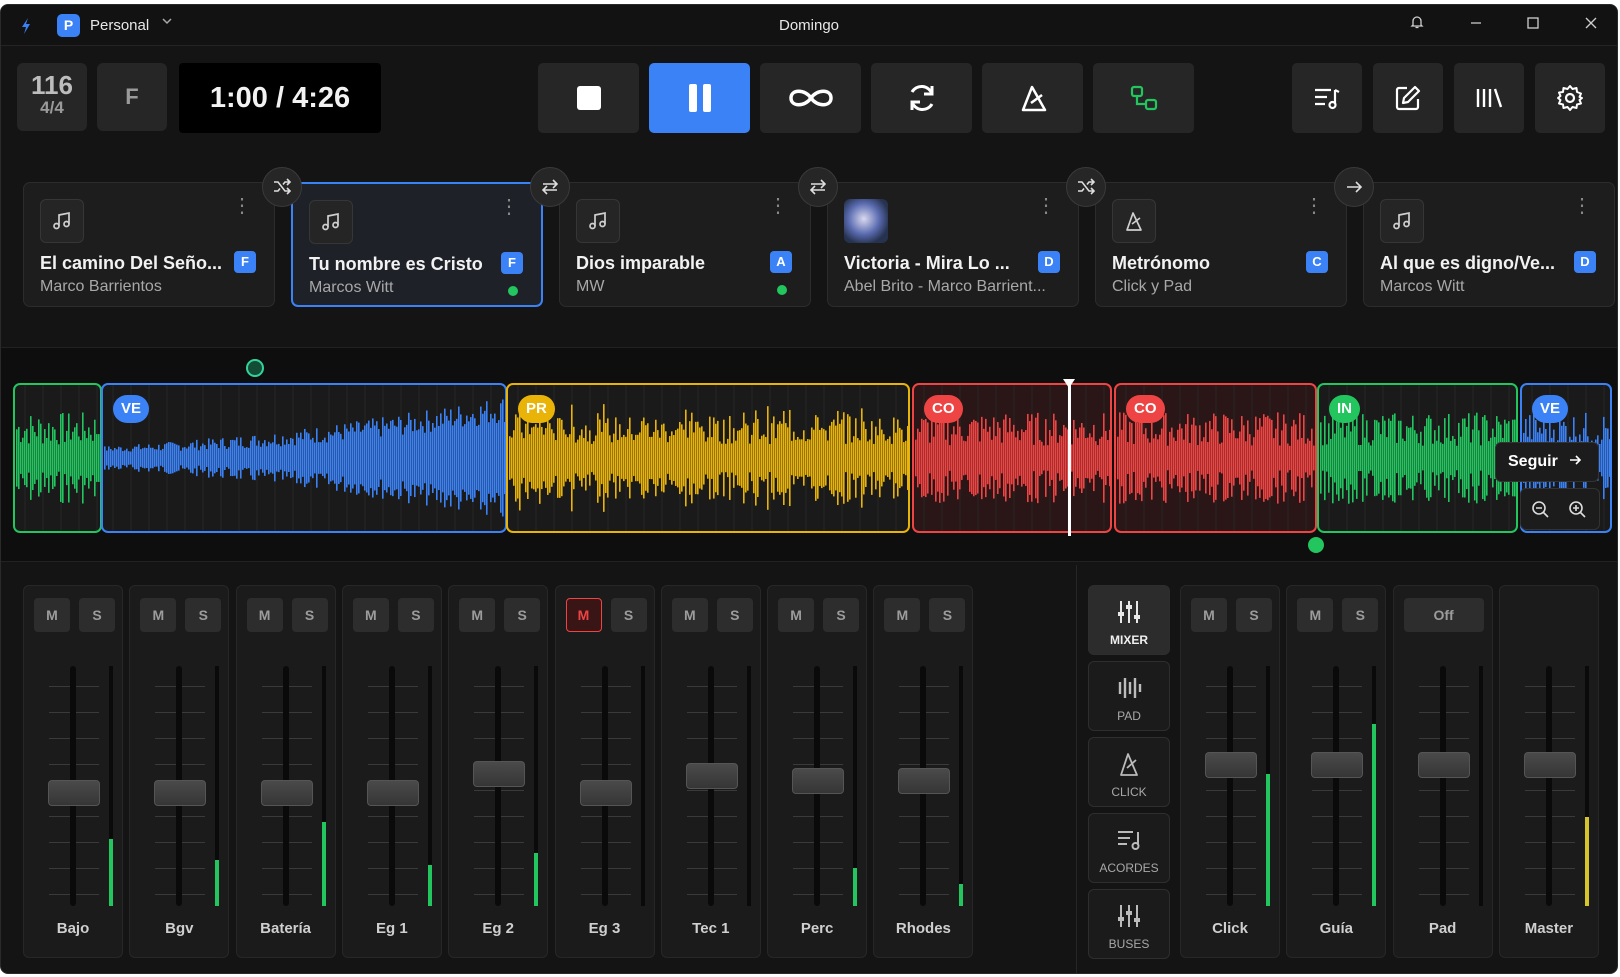 Image resolution: width=1620 pixels, height=977 pixels. Describe the element at coordinates (1547, 462) in the screenshot. I see `follow-button: Seguir` at that location.